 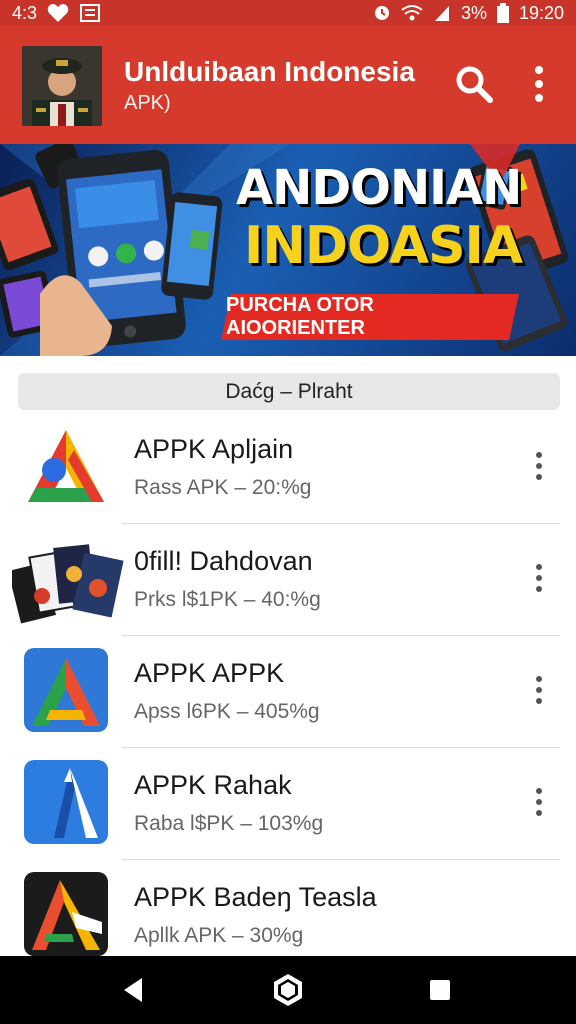 What do you see at coordinates (502, 13) in the screenshot?
I see `battery-icon` at bounding box center [502, 13].